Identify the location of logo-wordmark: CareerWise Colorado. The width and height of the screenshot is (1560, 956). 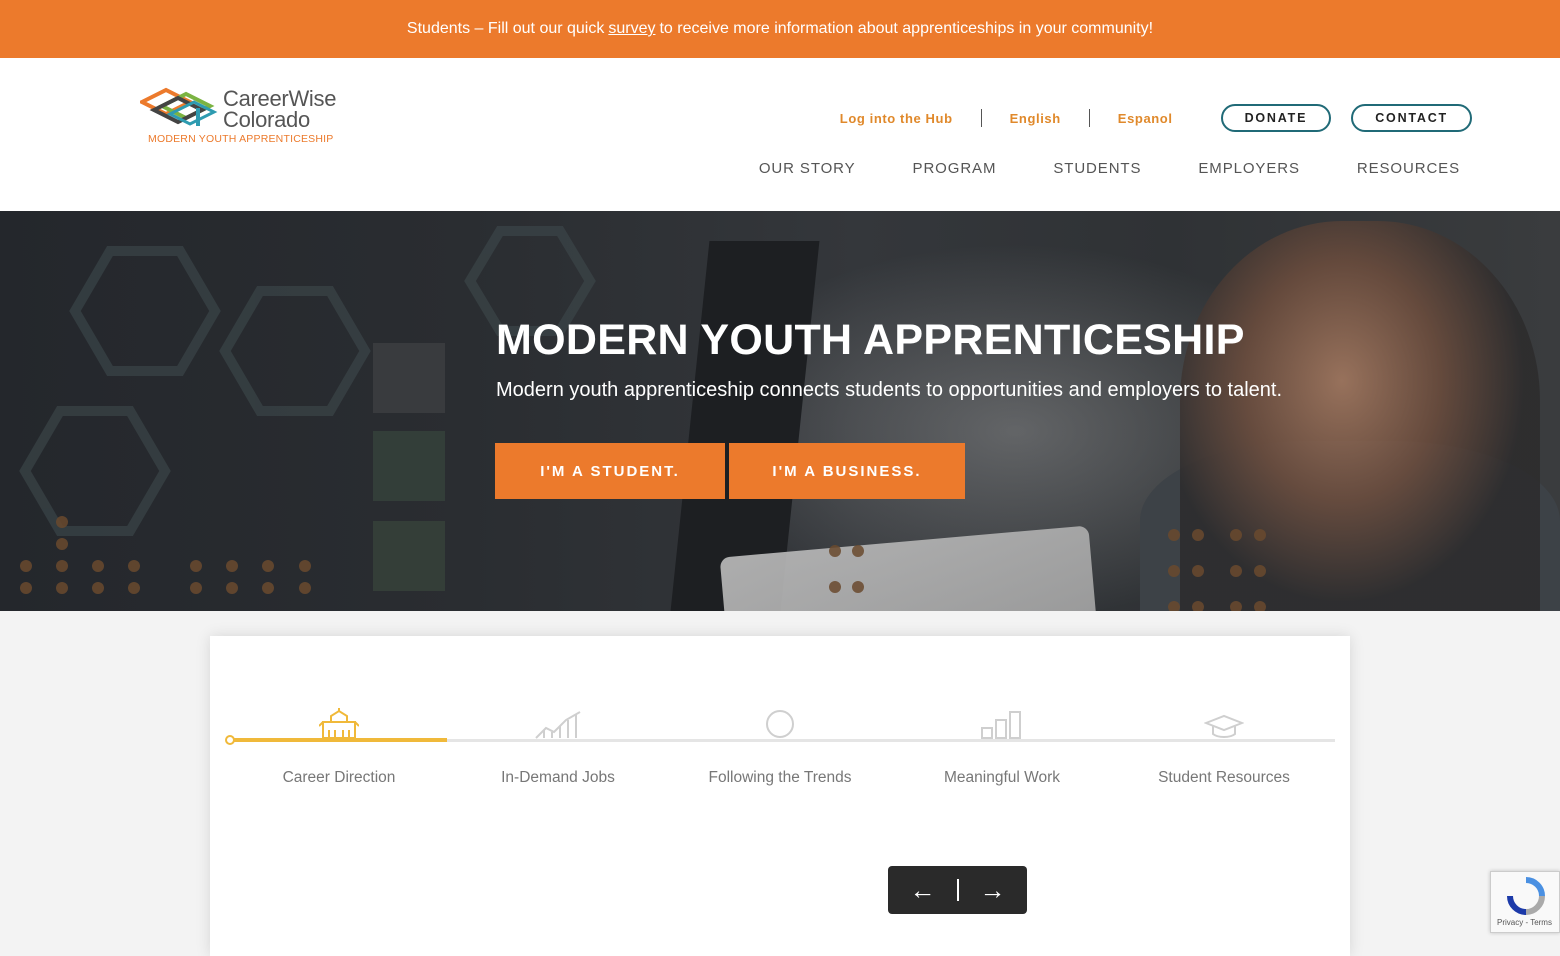
(280, 109).